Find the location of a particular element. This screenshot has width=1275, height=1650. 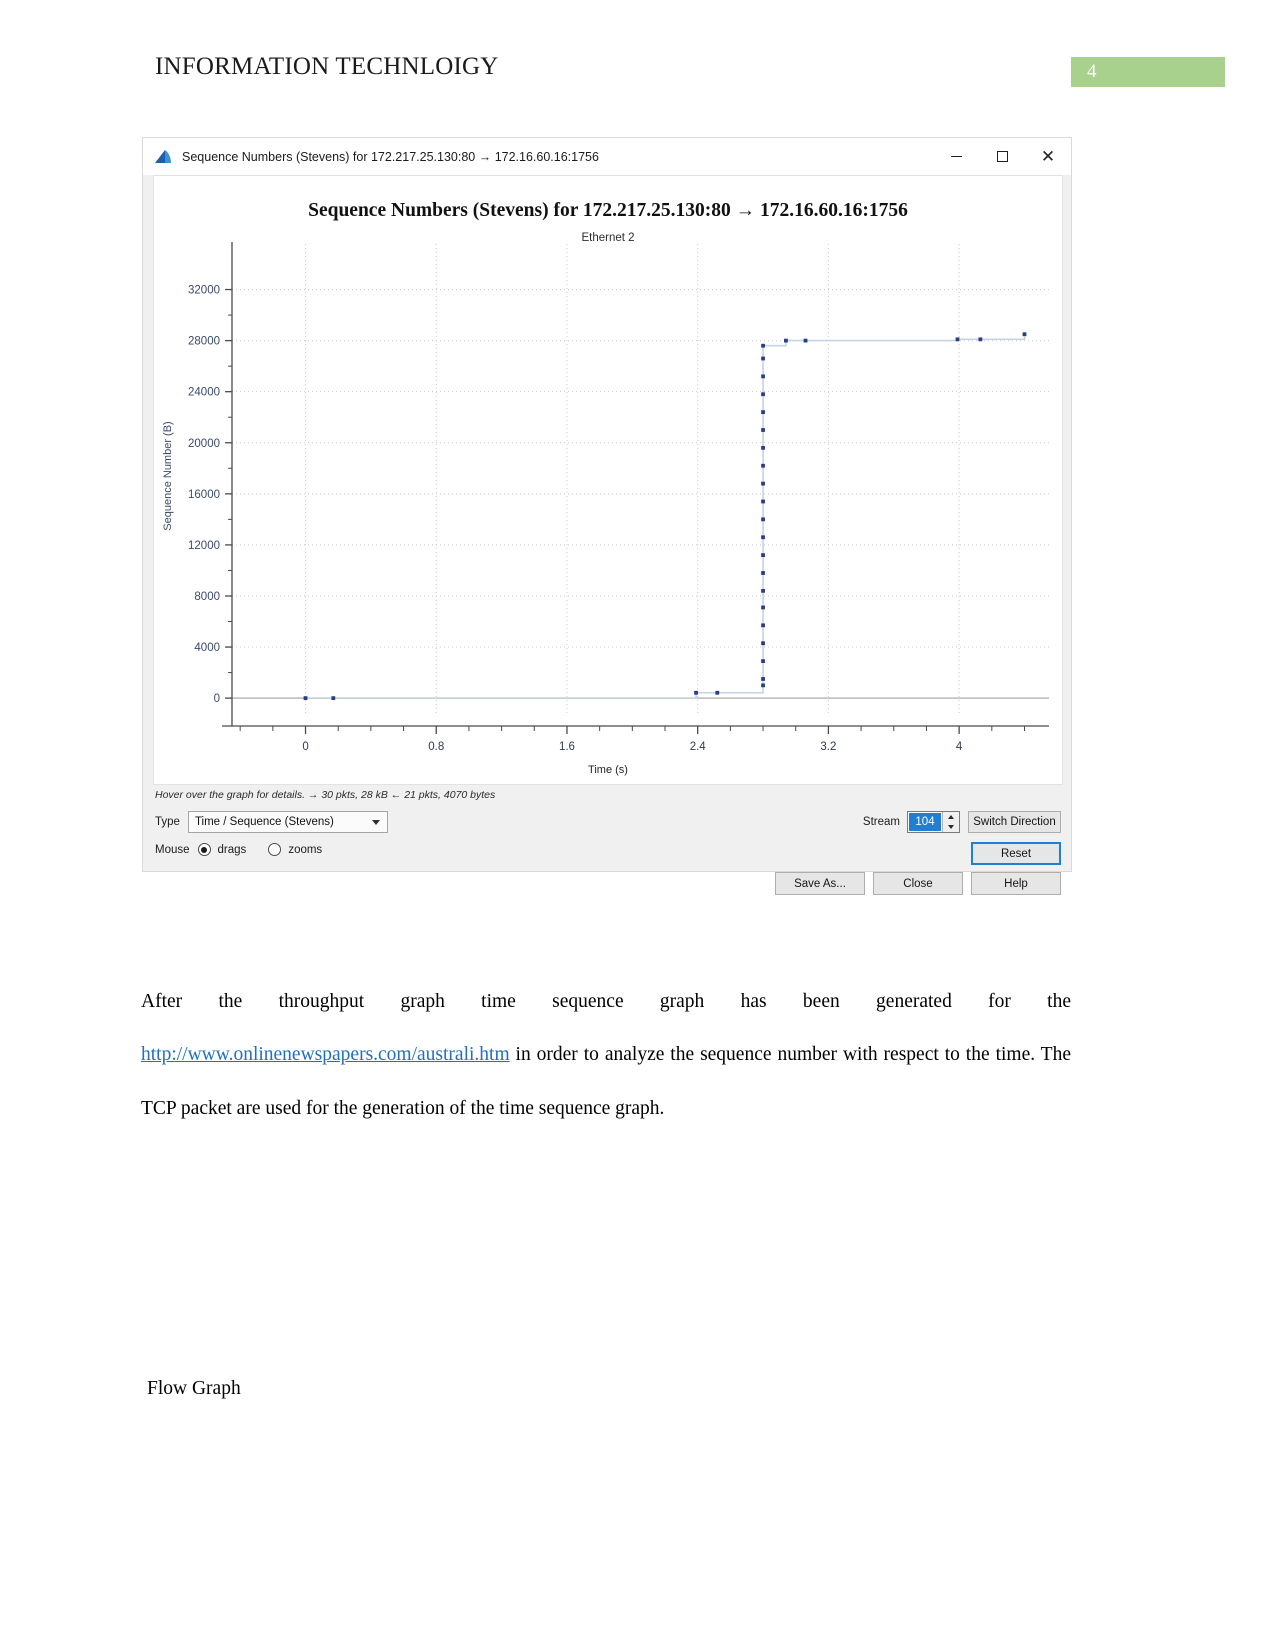

svg-text: 4 is located at coordinates (959, 747).